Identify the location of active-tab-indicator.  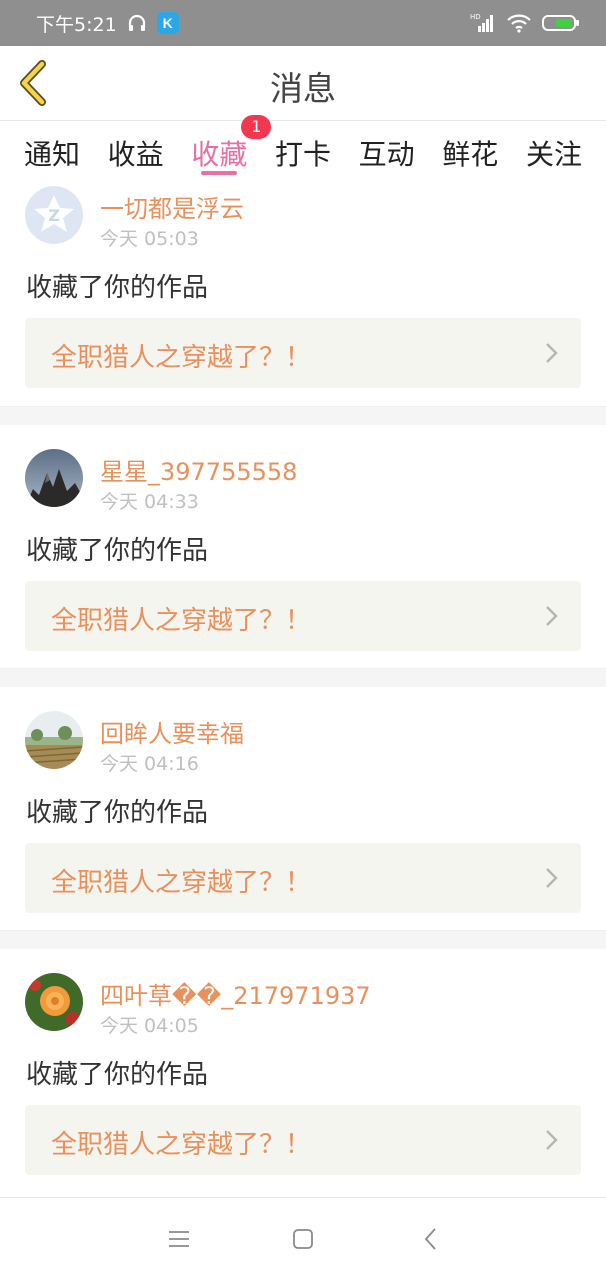
(219, 173).